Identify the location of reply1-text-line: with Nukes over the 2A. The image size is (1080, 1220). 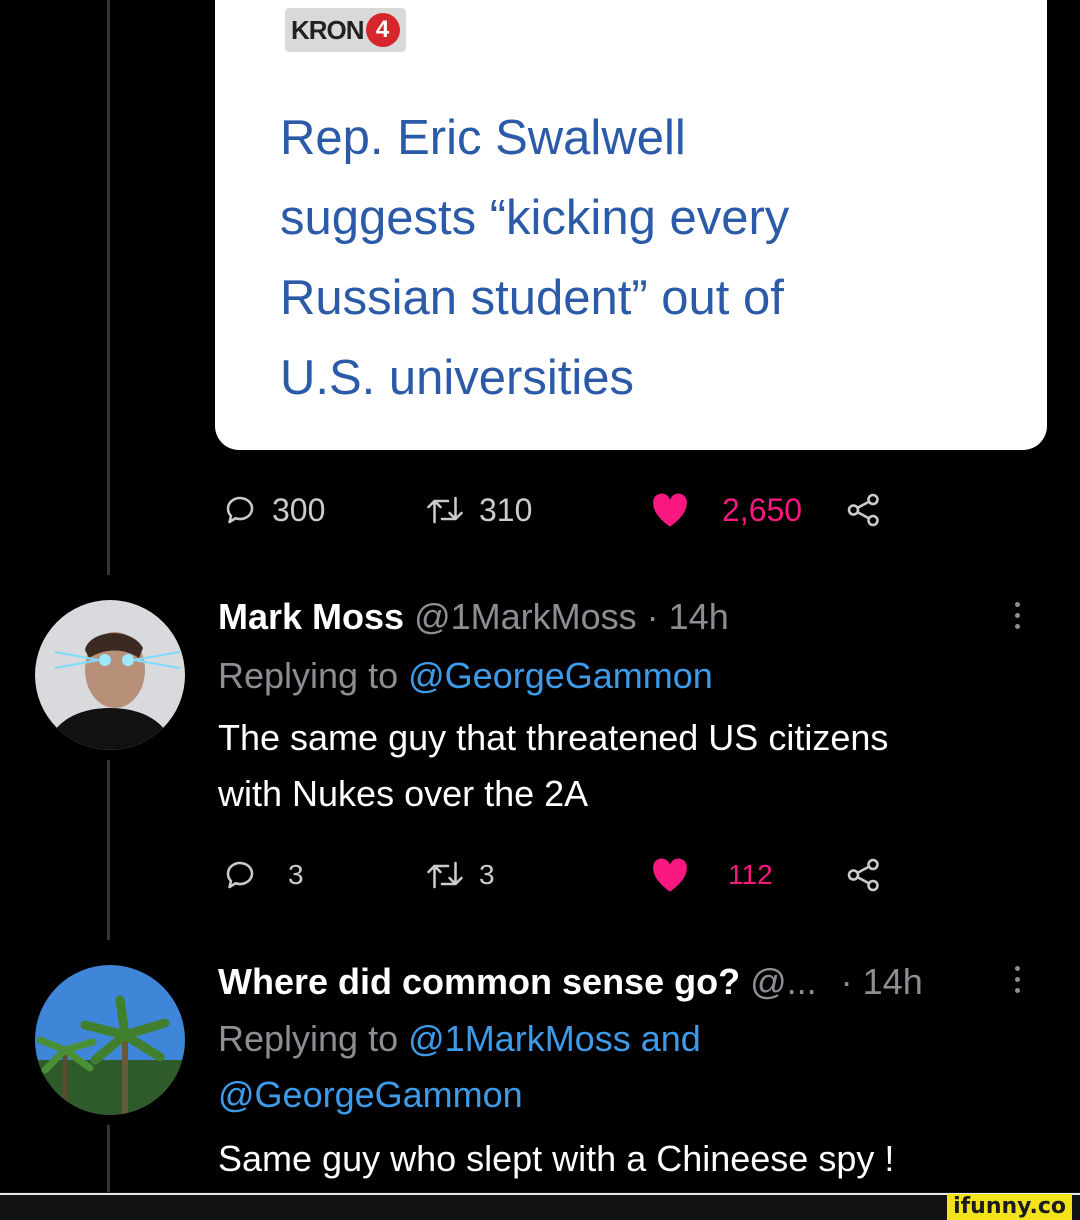
(403, 793).